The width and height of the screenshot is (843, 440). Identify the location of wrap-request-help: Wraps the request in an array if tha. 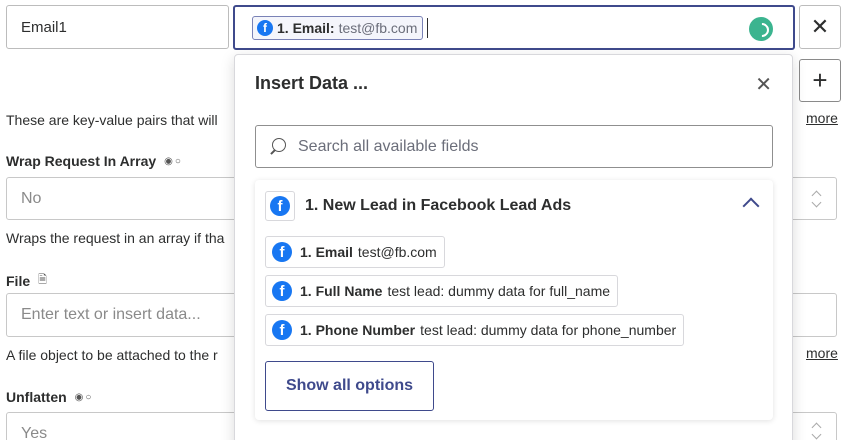
(115, 238).